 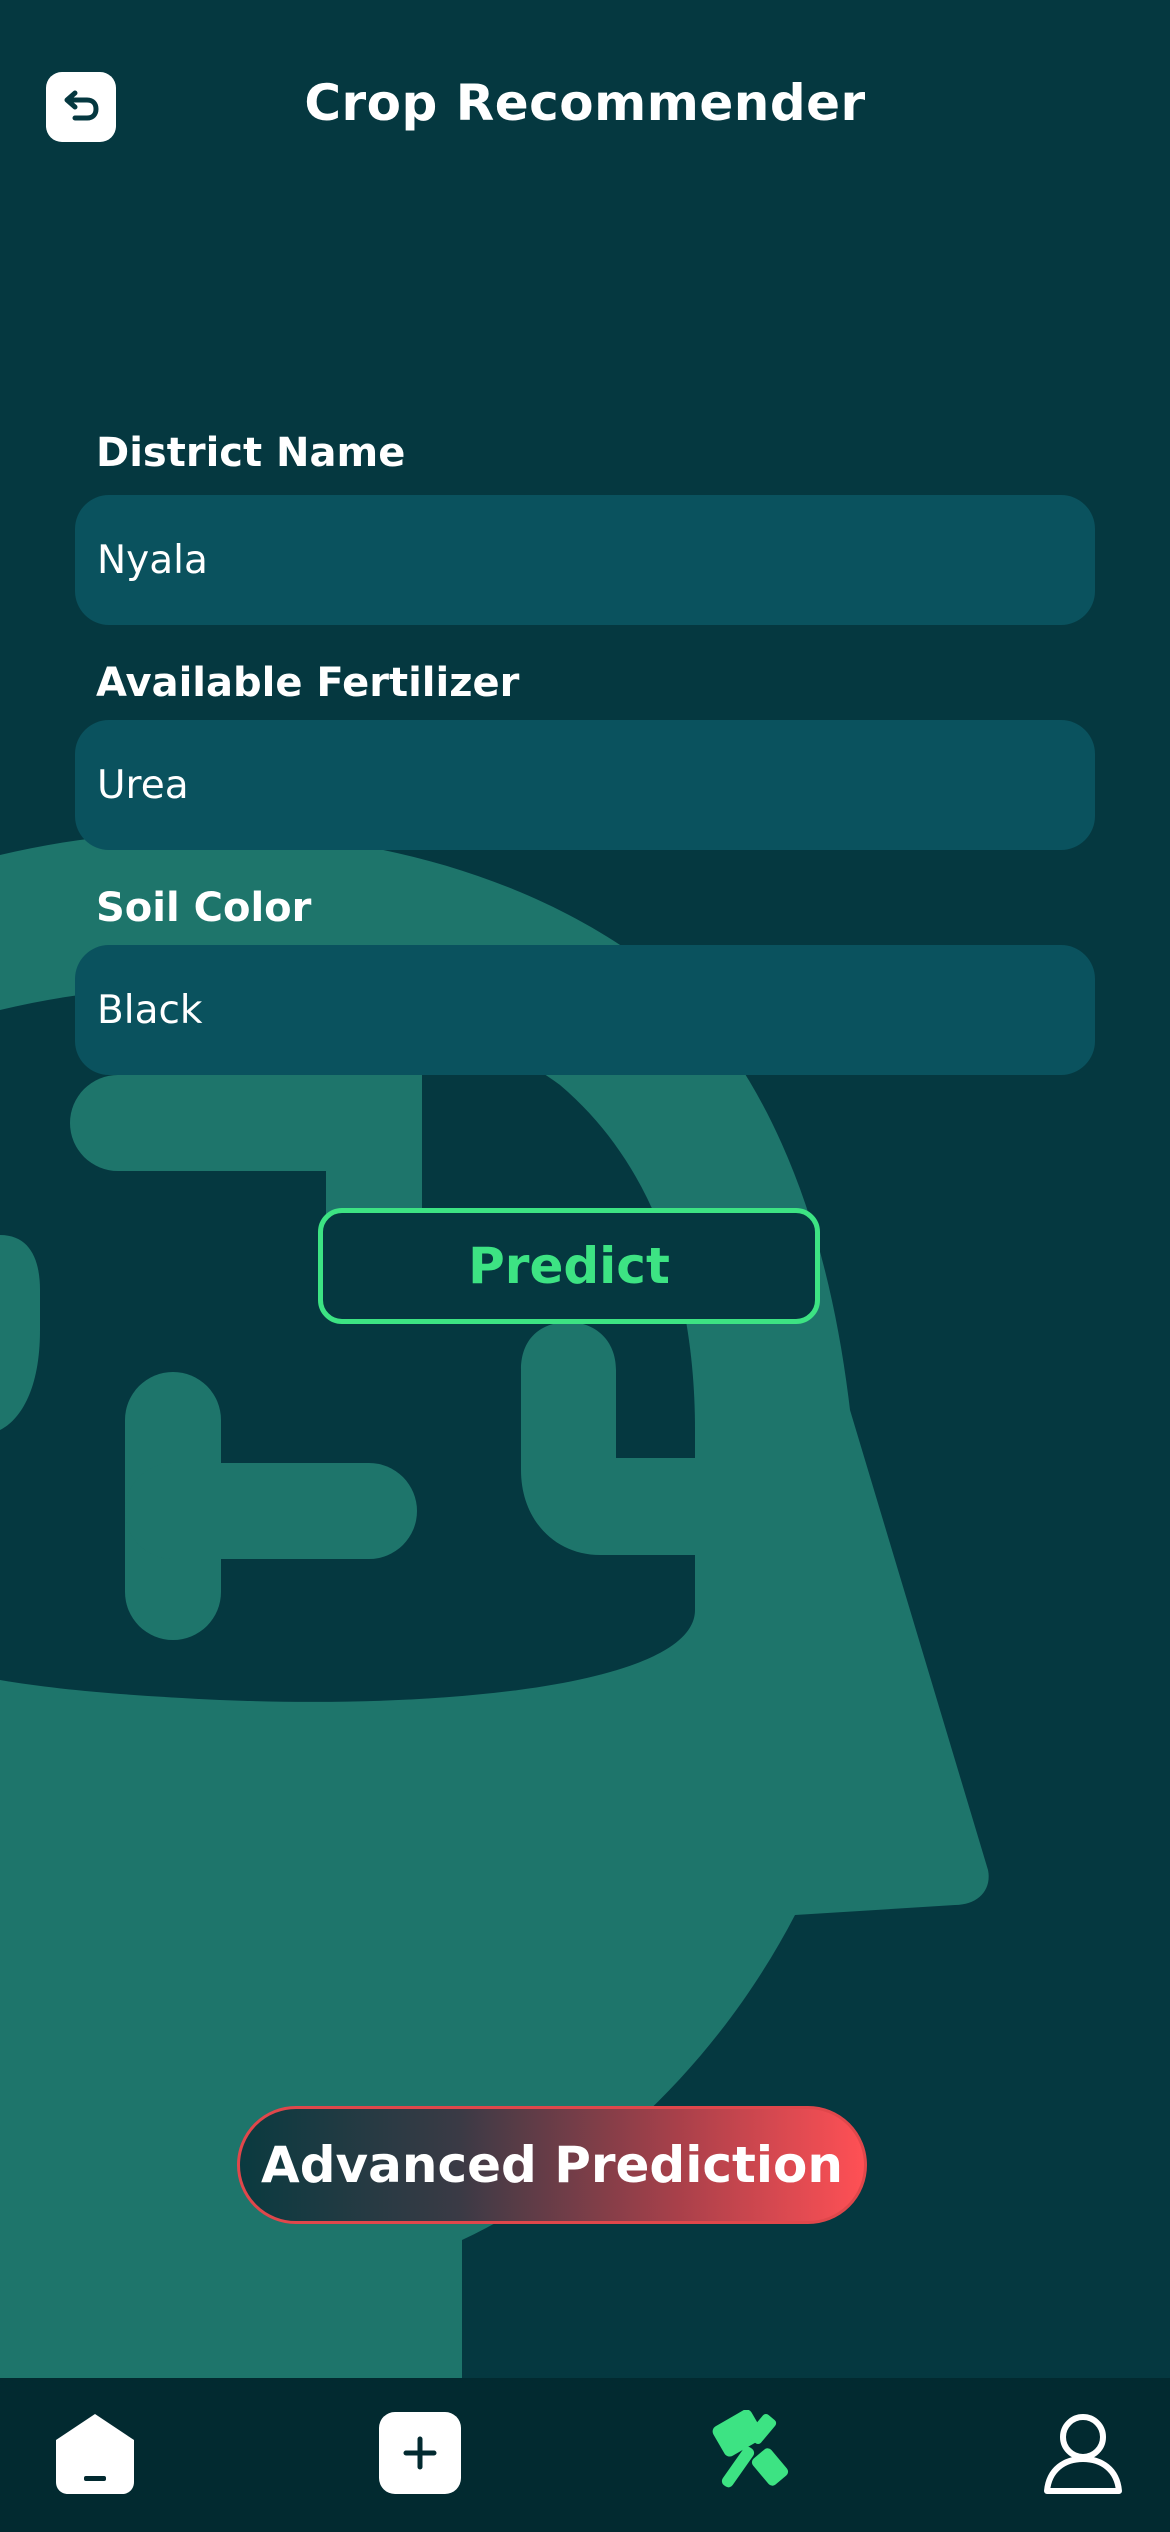 What do you see at coordinates (585, 103) in the screenshot?
I see `page-title: Crop Recommender` at bounding box center [585, 103].